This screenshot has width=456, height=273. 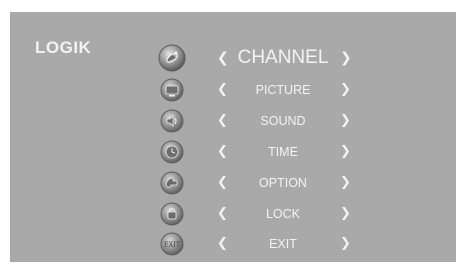 What do you see at coordinates (283, 183) in the screenshot?
I see `menu-item-label: OPTION` at bounding box center [283, 183].